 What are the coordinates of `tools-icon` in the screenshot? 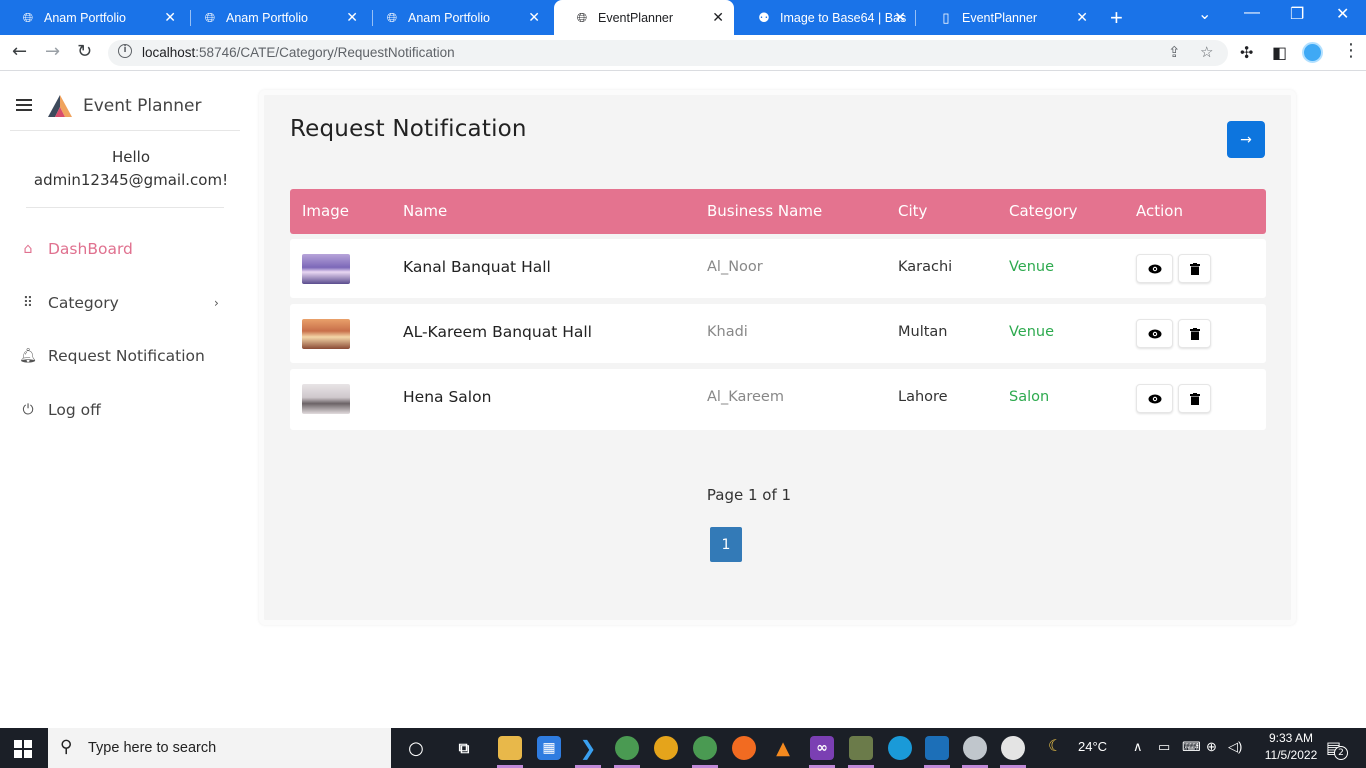 It's located at (861, 748).